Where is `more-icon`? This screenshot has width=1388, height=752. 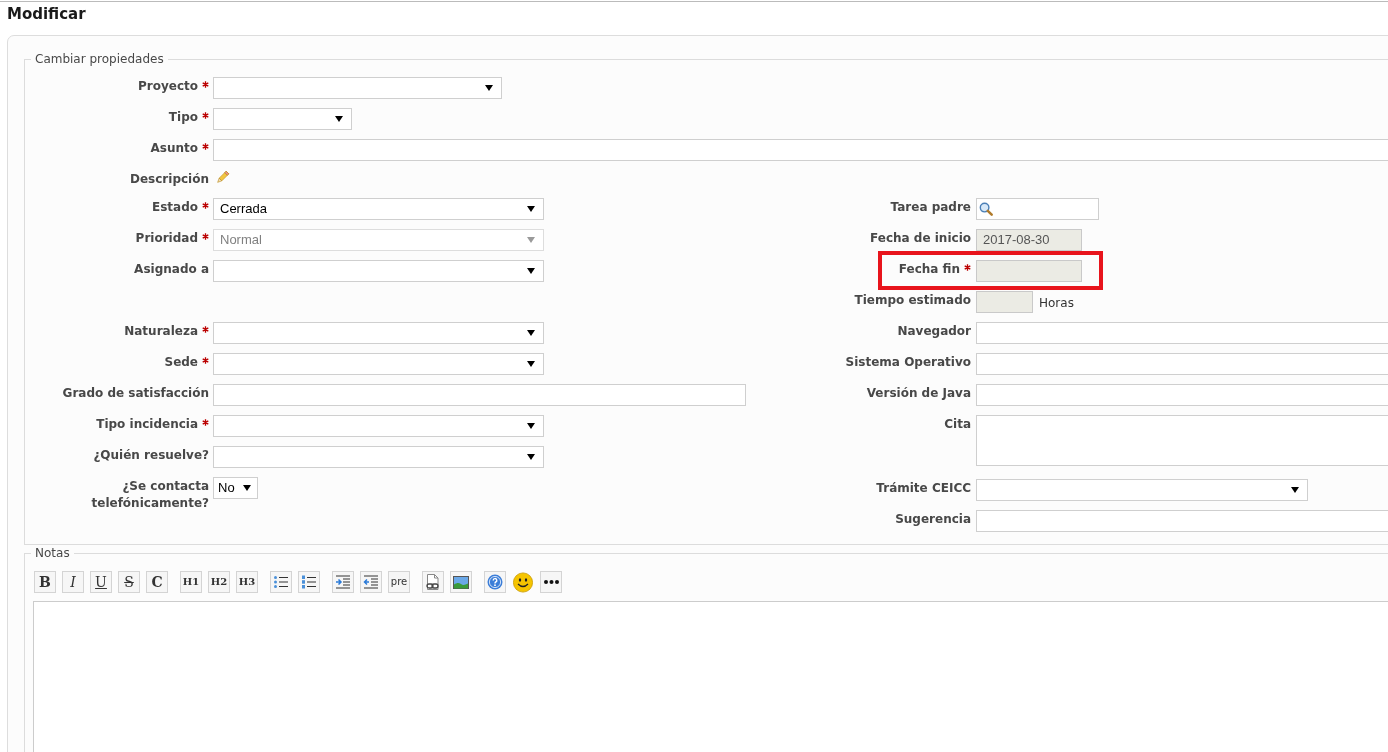 more-icon is located at coordinates (551, 582).